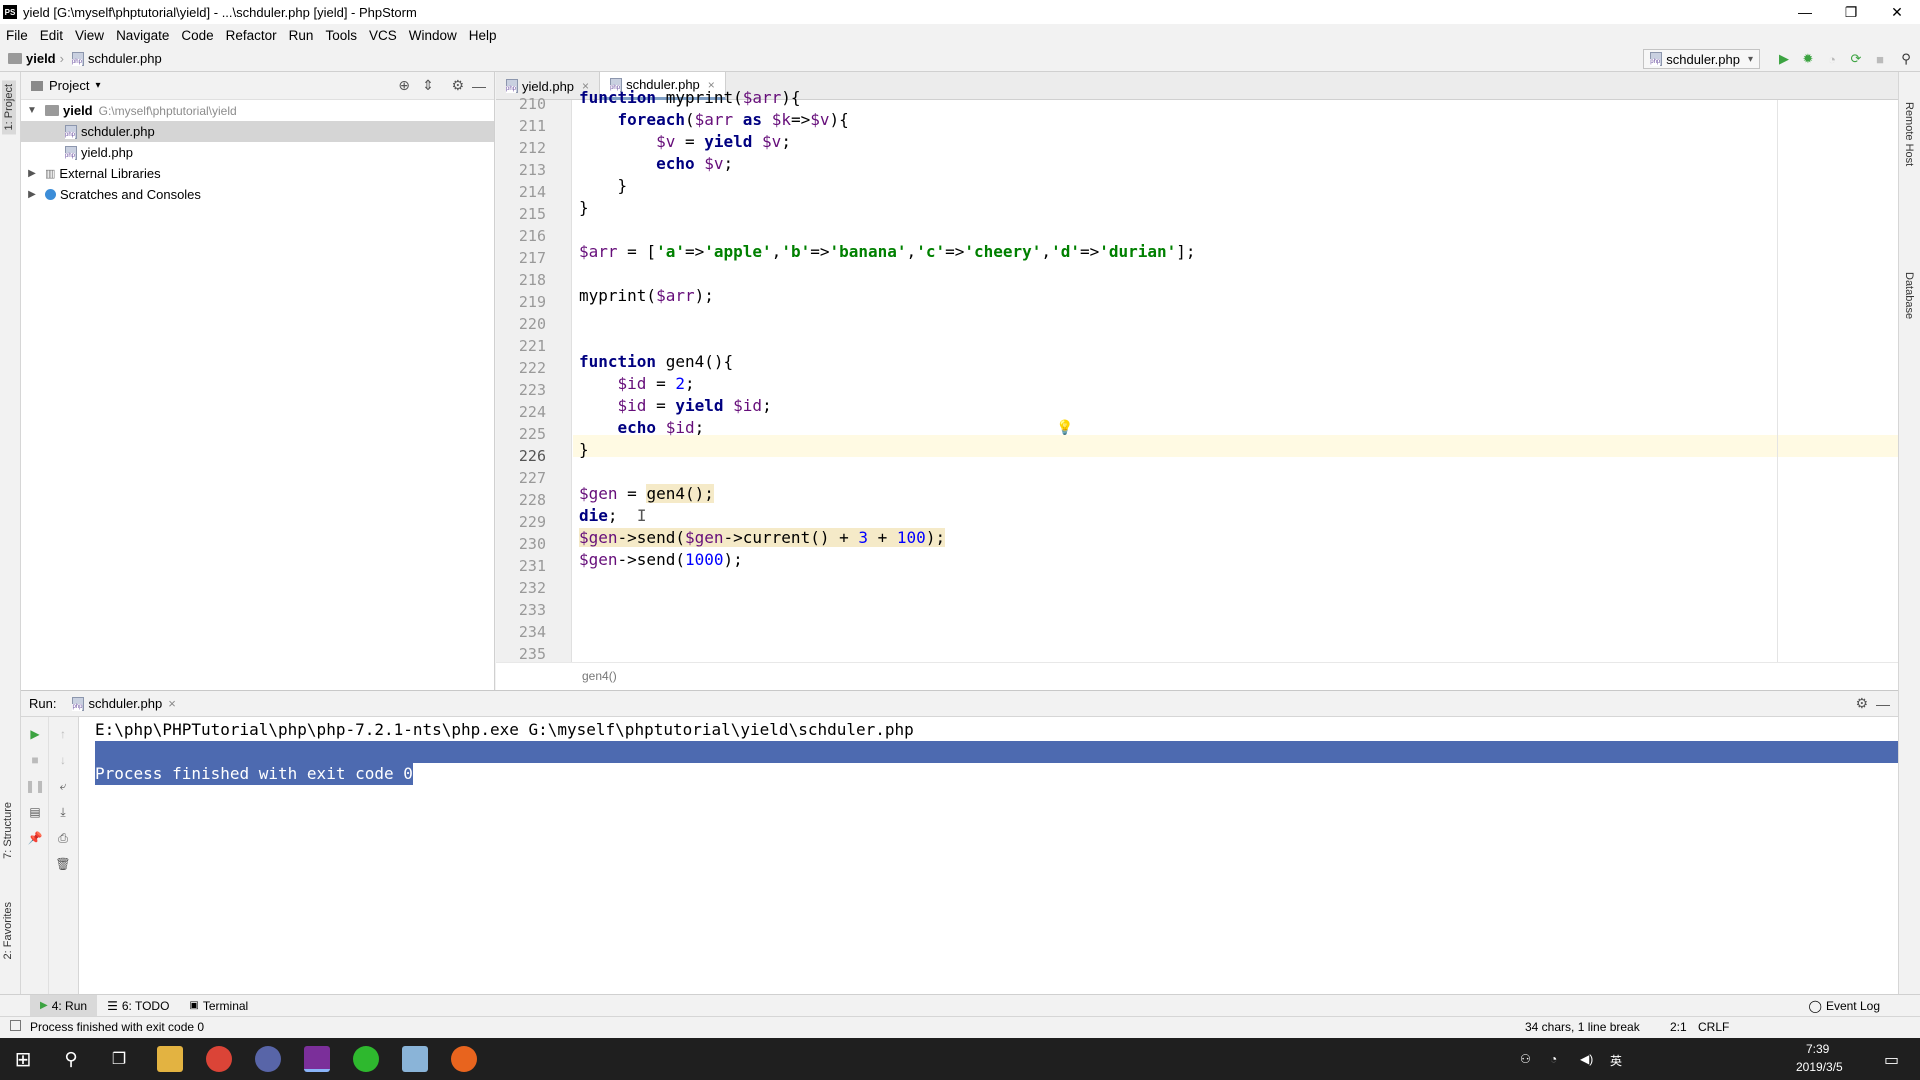 This screenshot has height=1080, width=1920. I want to click on tree-item-root: ▼ yield G:\myself\phptutorial\yield, so click(257, 110).